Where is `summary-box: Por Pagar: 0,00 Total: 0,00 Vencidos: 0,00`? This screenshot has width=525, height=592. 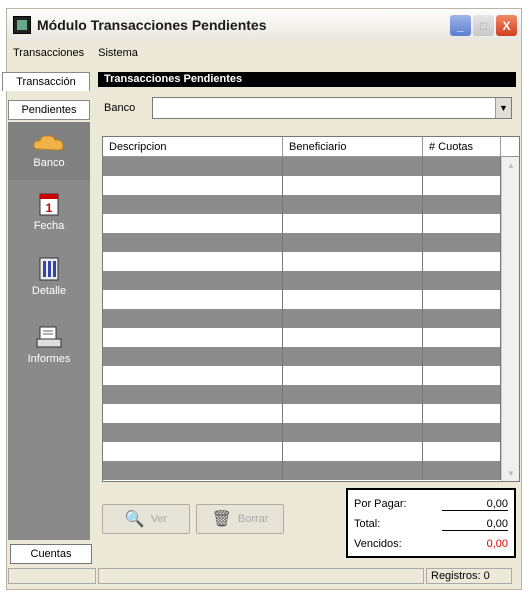
summary-box: Por Pagar: 0,00 Total: 0,00 Vencidos: 0,00 is located at coordinates (431, 523).